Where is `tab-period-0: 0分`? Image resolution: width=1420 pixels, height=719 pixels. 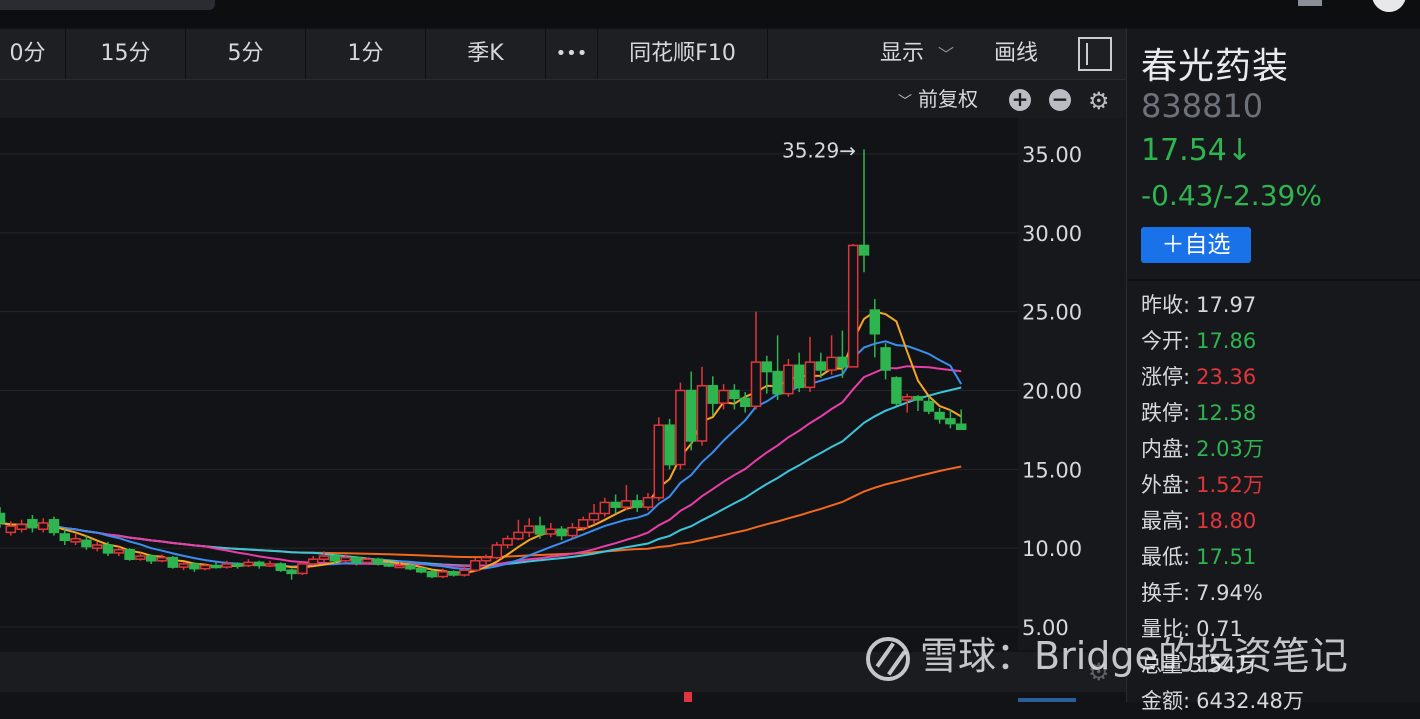 tab-period-0: 0分 is located at coordinates (33, 54).